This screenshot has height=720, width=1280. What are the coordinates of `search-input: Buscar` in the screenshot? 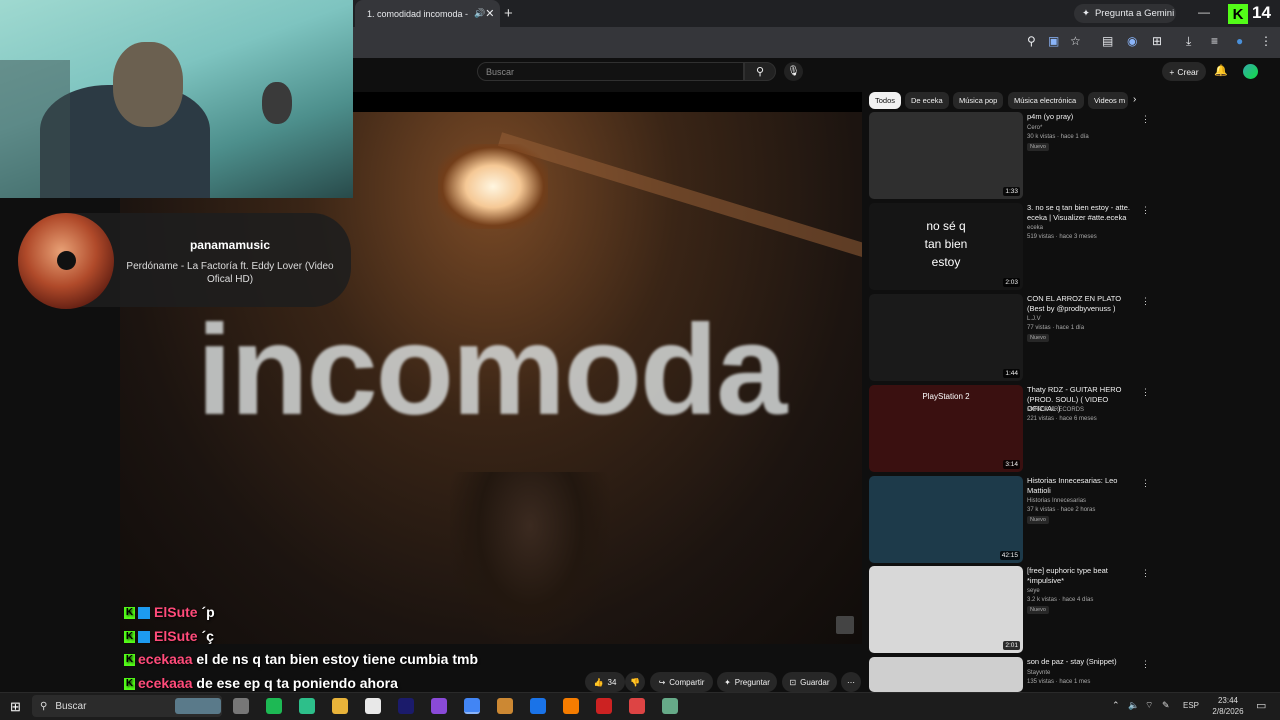 It's located at (610, 71).